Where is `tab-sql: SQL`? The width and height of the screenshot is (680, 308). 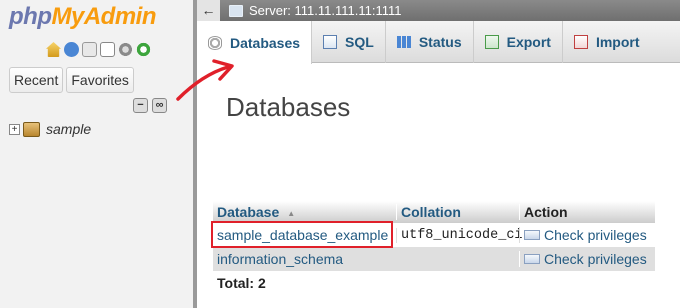
tab-sql: SQL is located at coordinates (349, 42).